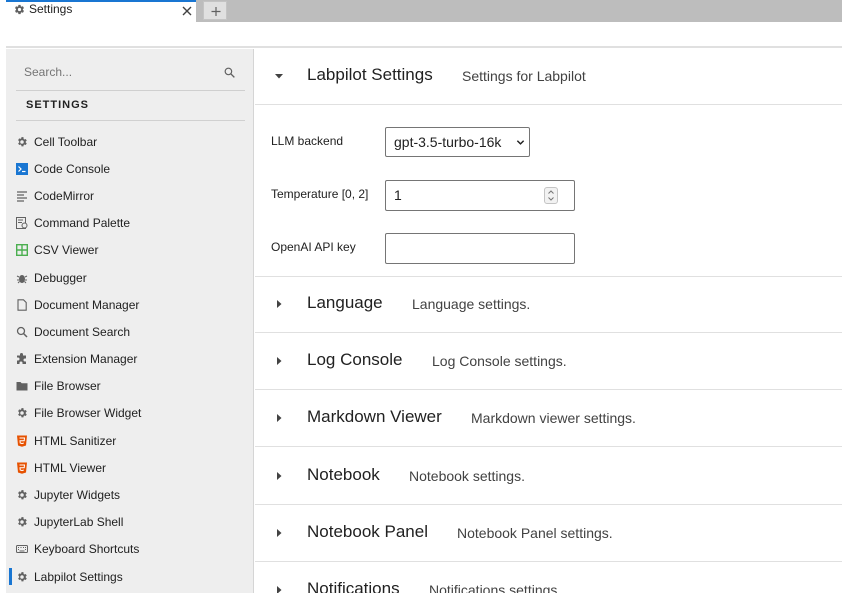 The height and width of the screenshot is (593, 842). Describe the element at coordinates (82, 331) in the screenshot. I see `sidebar-item-label: Document Search` at that location.